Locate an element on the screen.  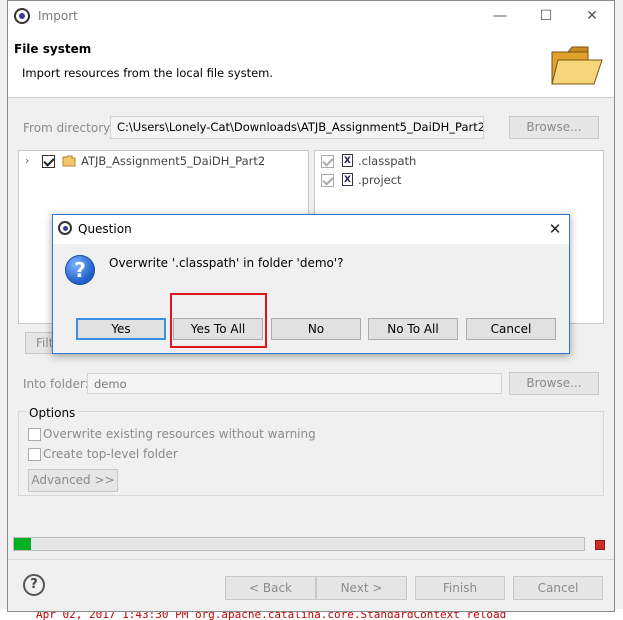
close-button: ✕ is located at coordinates (592, 16).